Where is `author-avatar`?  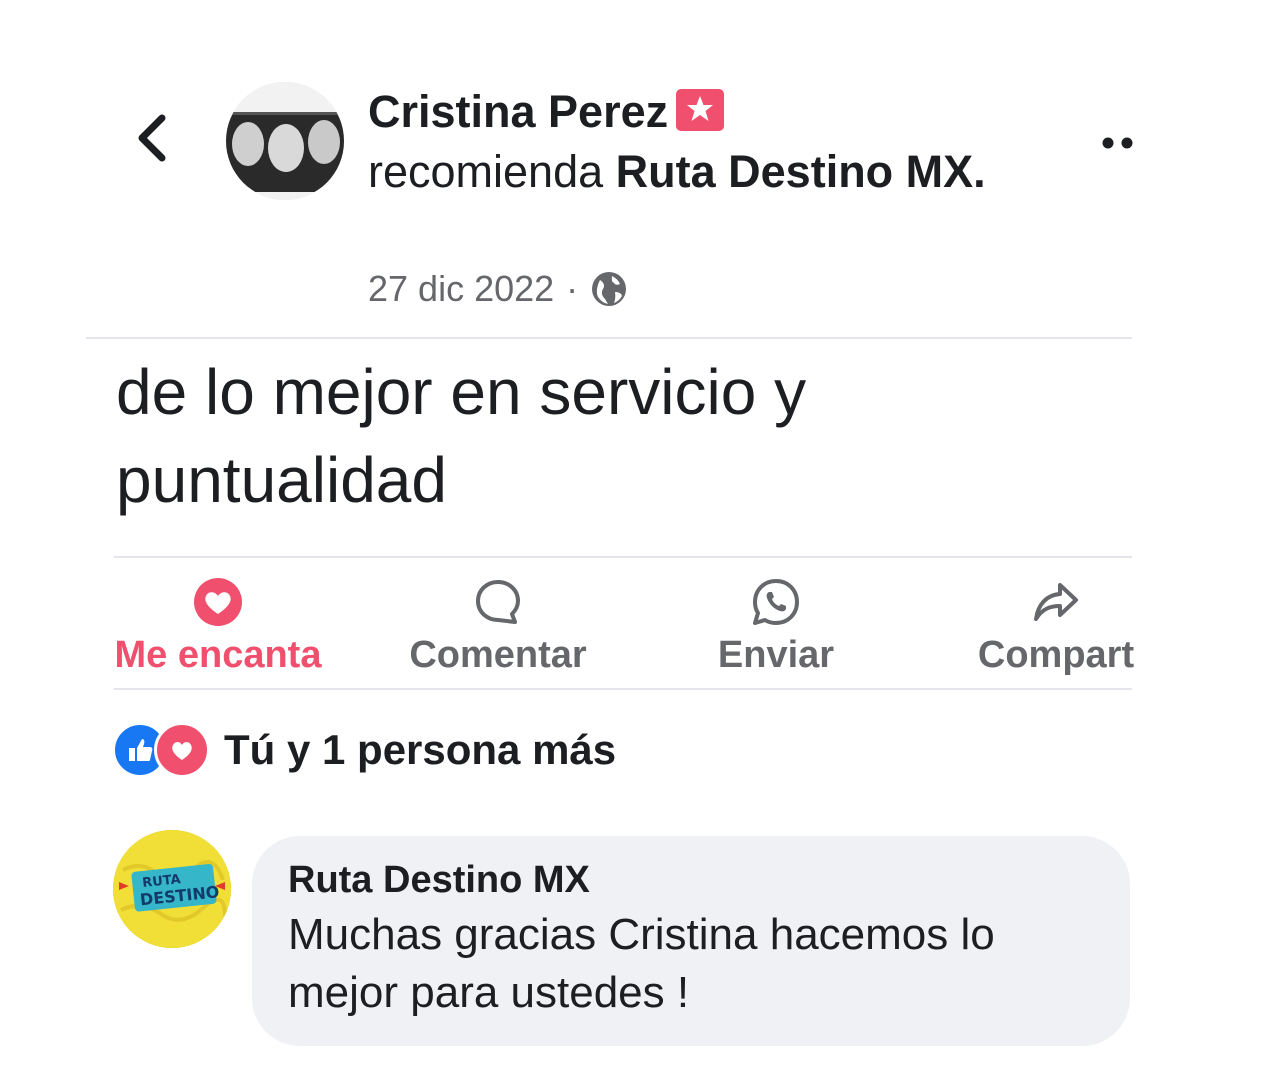
author-avatar is located at coordinates (285, 141).